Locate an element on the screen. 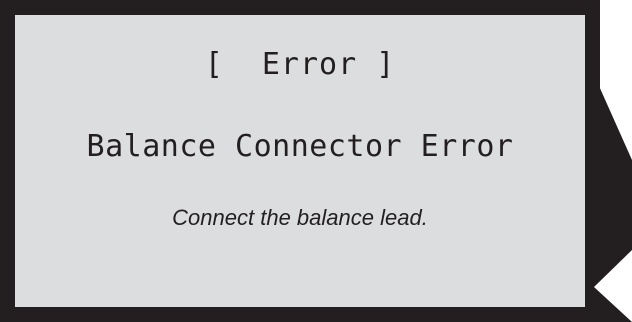 The image size is (632, 322). side-tab is located at coordinates (613, 204).